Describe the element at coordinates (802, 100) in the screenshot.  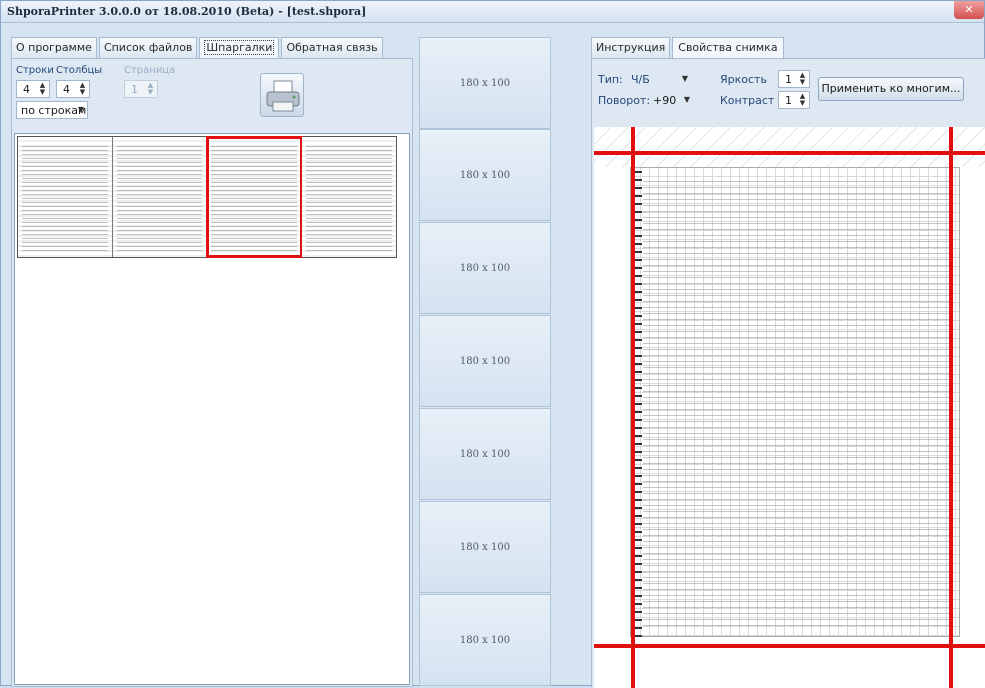
I see `contrast-stepper-arrows-icon: ▲ ▼` at that location.